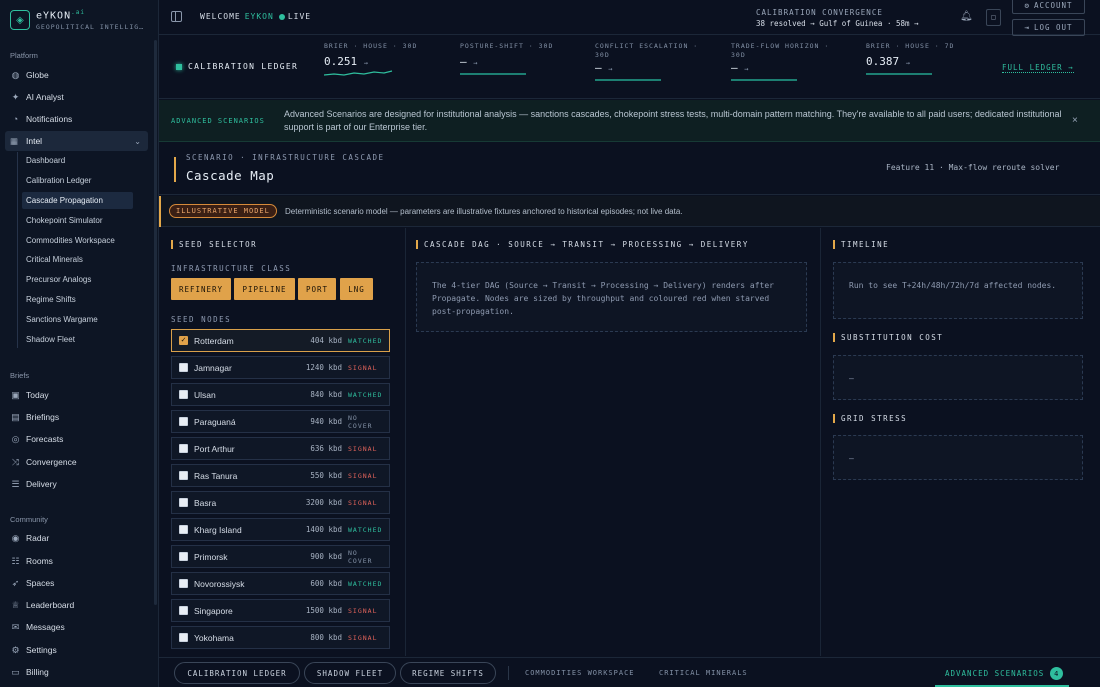  What do you see at coordinates (49, 119) in the screenshot?
I see `sidebar-item-label: Notifications` at bounding box center [49, 119].